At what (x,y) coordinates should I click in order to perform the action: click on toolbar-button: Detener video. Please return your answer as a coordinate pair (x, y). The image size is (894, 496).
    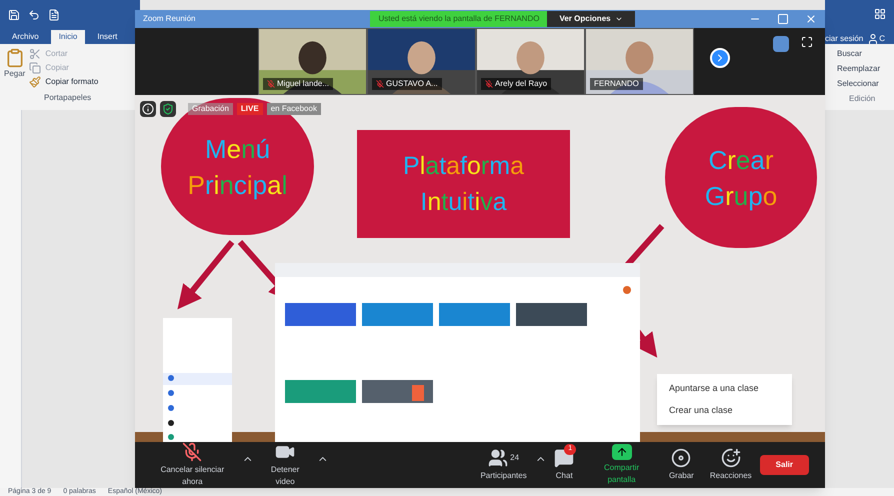
    Looking at the image, I should click on (285, 465).